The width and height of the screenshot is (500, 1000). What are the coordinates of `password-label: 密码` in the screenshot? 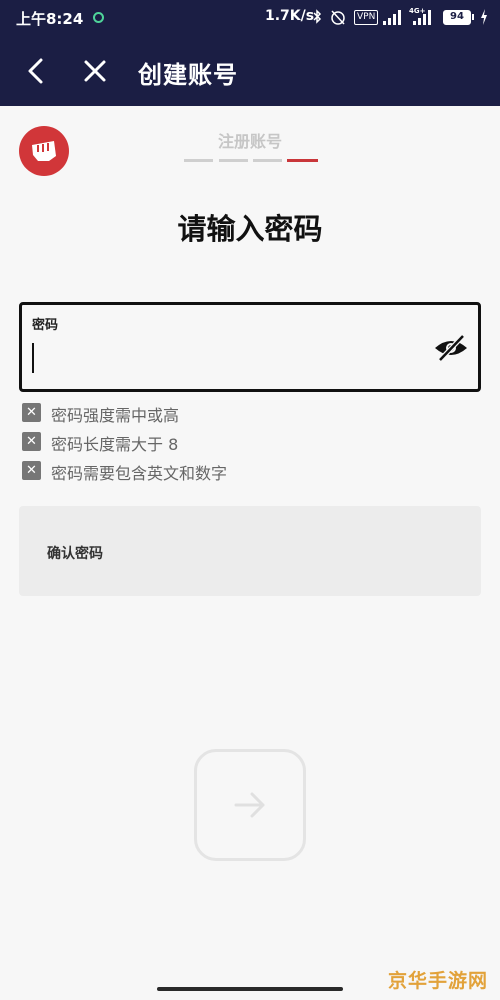 It's located at (45, 325).